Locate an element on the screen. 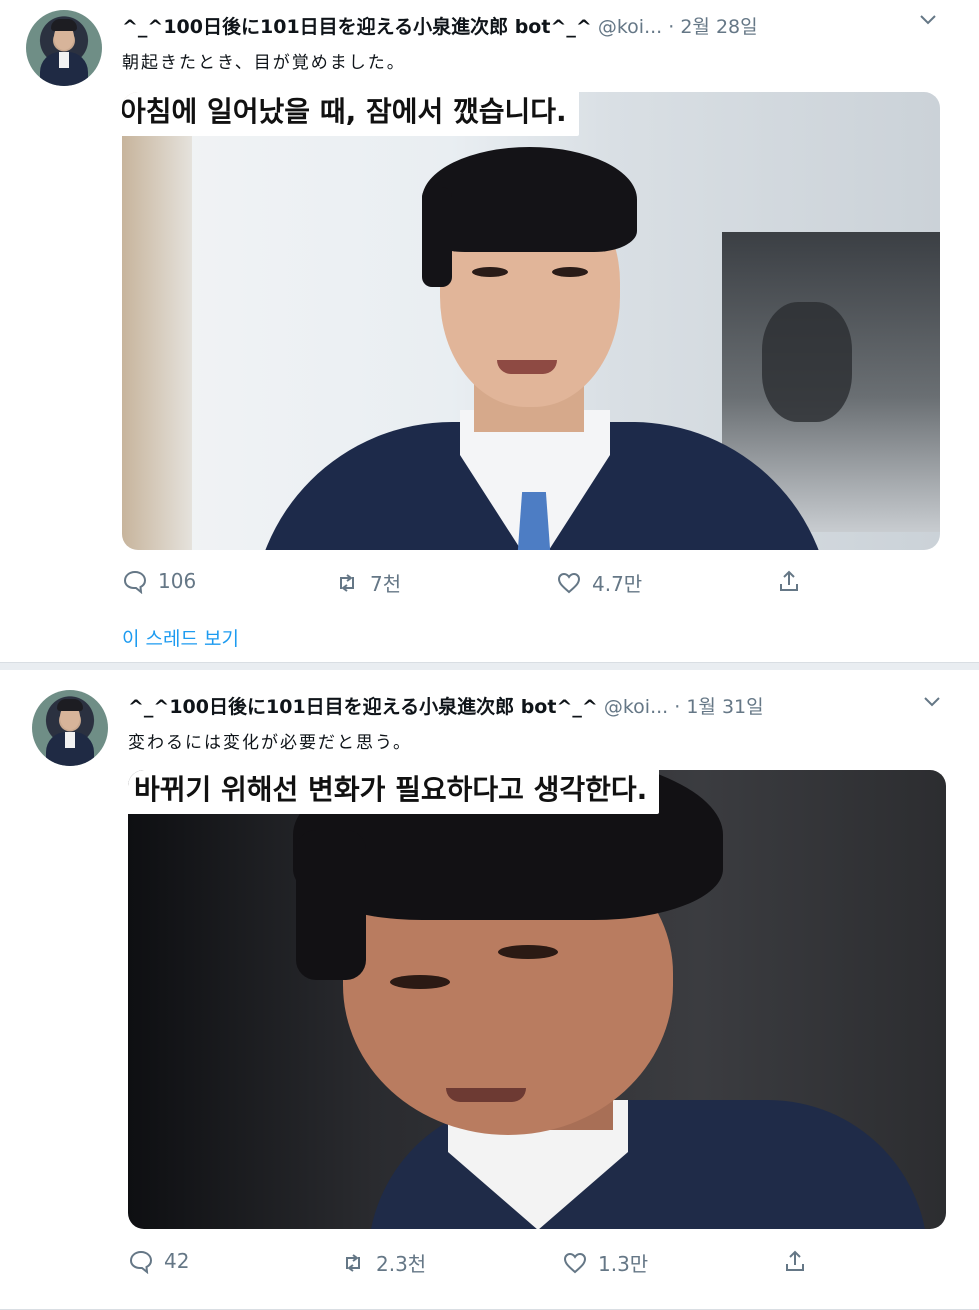  retweet-button: 7천 is located at coordinates (367, 582).